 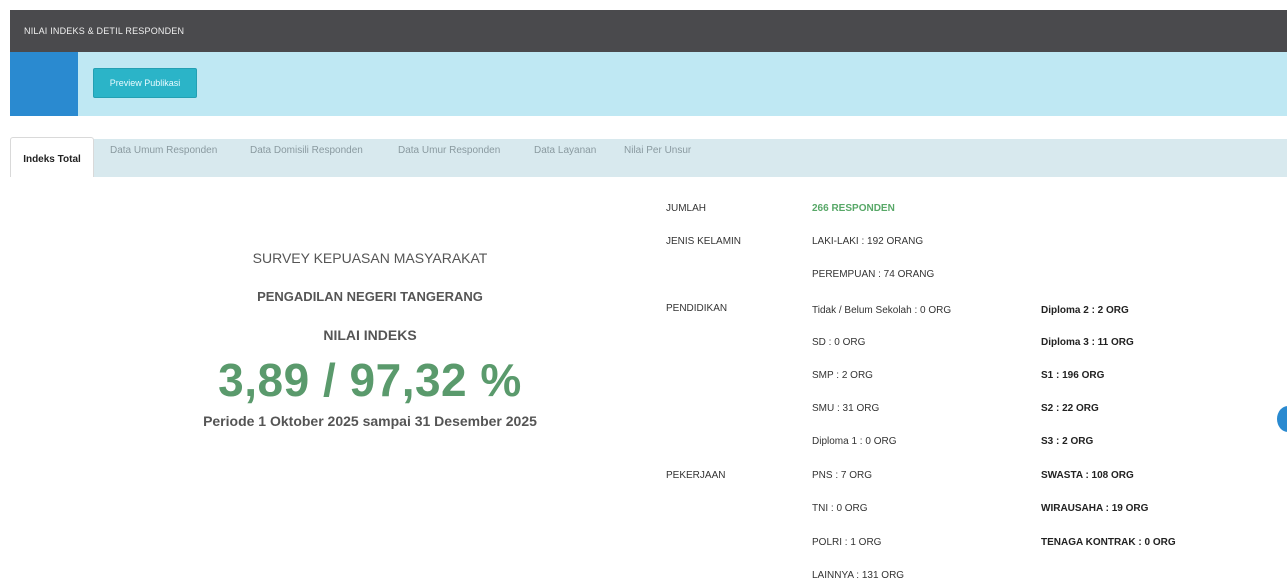 What do you see at coordinates (842, 375) in the screenshot?
I see `education-item: SMP : 2 ORG` at bounding box center [842, 375].